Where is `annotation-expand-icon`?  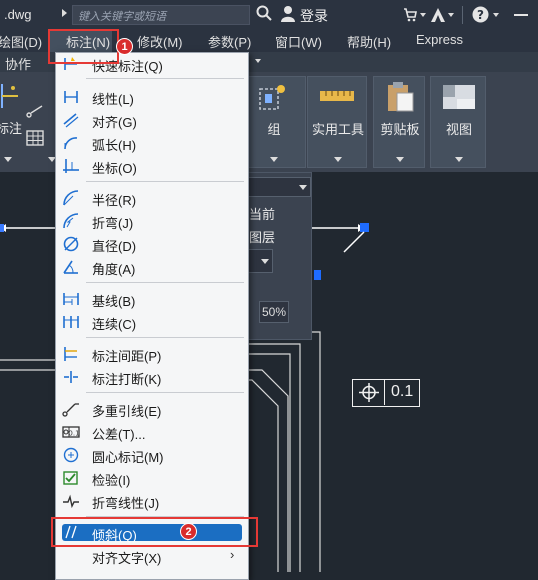
annotation-expand-icon is located at coordinates (8, 159).